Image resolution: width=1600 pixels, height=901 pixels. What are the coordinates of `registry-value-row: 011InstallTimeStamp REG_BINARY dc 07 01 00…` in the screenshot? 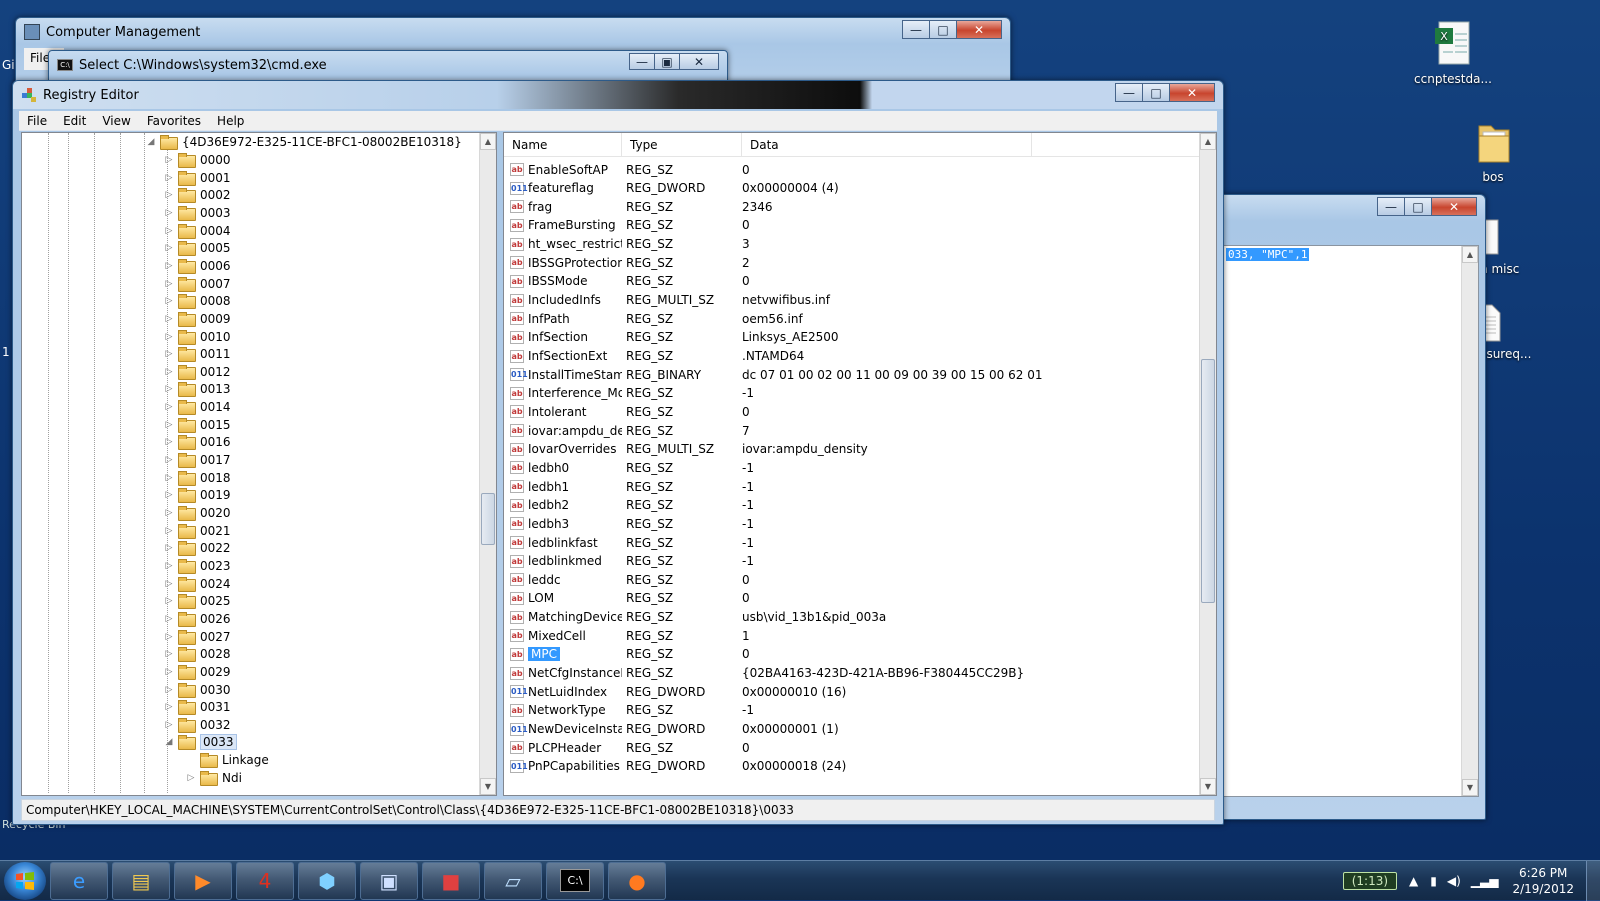 It's located at (851, 374).